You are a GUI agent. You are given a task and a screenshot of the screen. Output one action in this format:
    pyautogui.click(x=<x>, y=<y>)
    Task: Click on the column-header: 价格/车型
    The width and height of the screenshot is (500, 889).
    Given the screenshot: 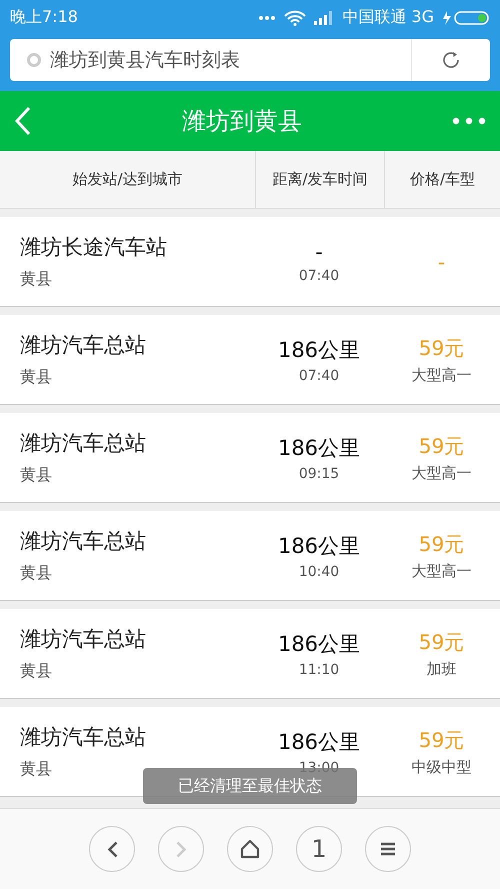 What is the action you would take?
    pyautogui.click(x=442, y=179)
    